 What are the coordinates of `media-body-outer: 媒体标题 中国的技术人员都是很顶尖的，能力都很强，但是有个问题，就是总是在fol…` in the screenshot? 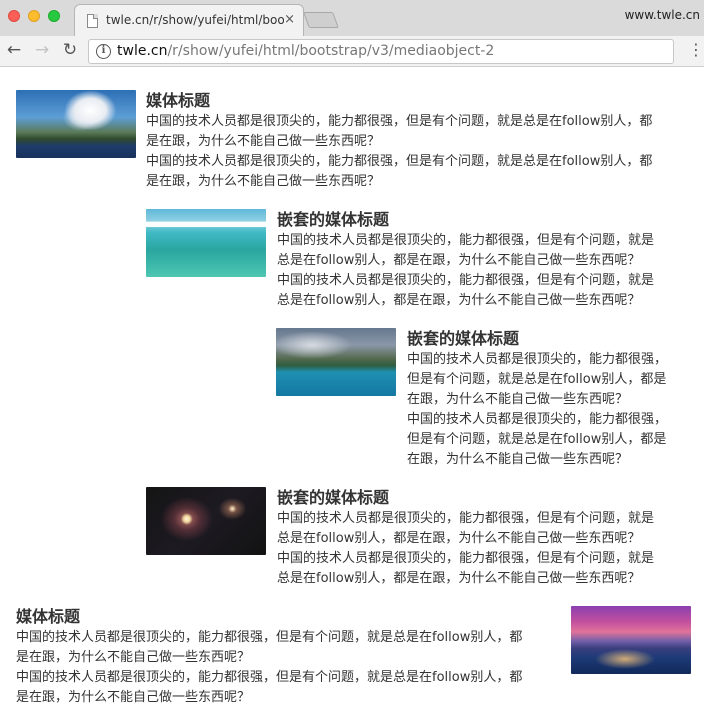 It's located at (421, 141).